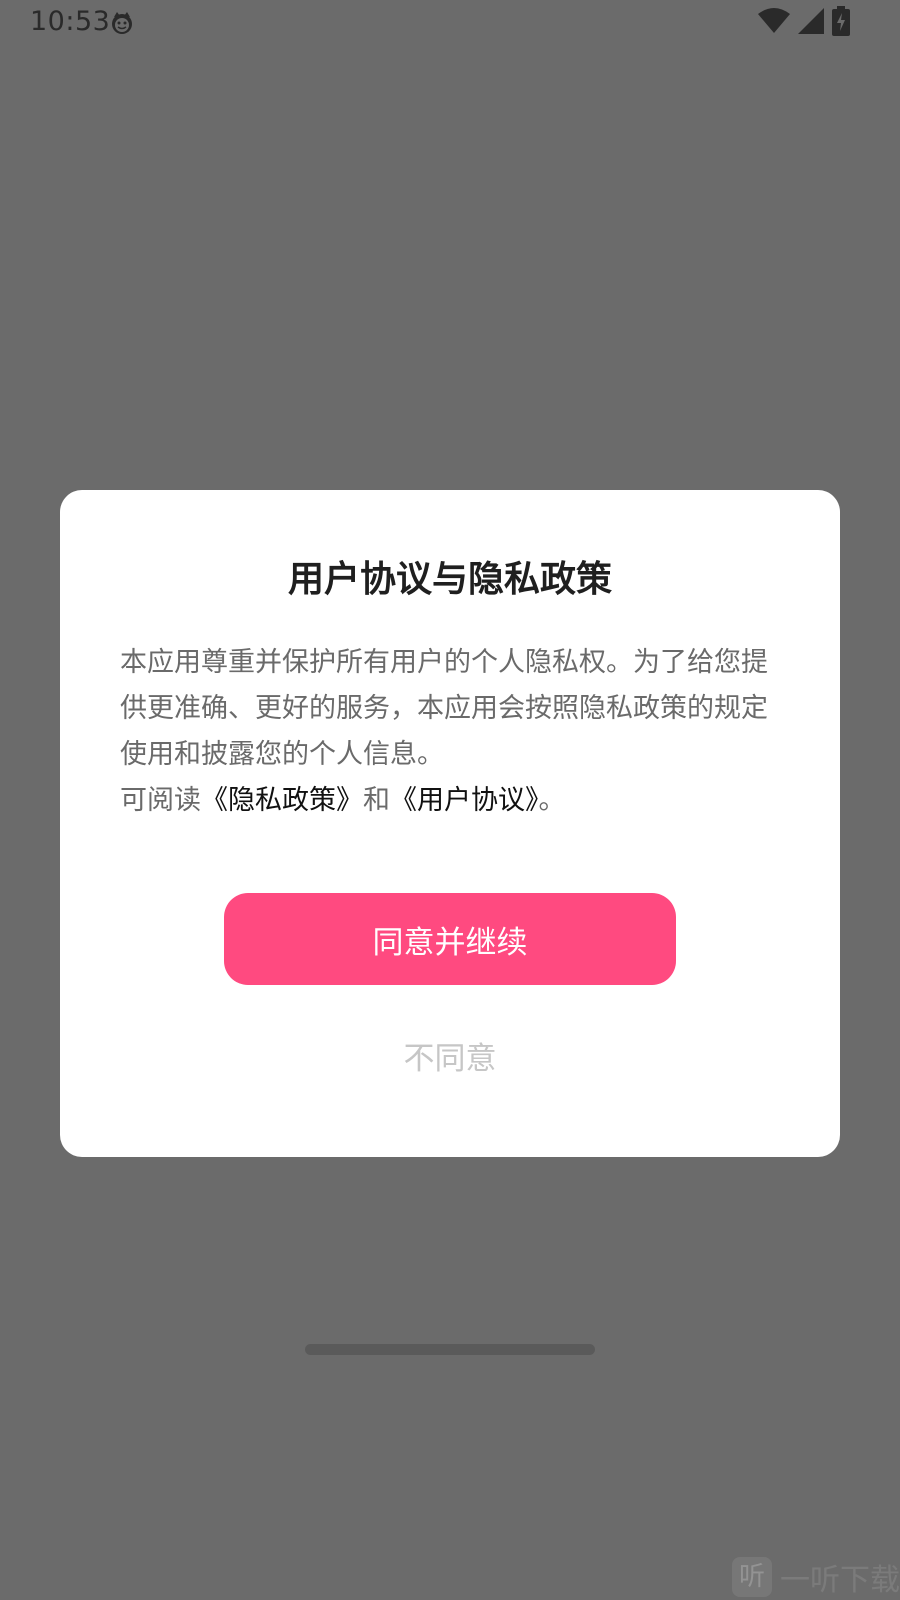  Describe the element at coordinates (752, 1577) in the screenshot. I see `watermark-logo: 听` at that location.